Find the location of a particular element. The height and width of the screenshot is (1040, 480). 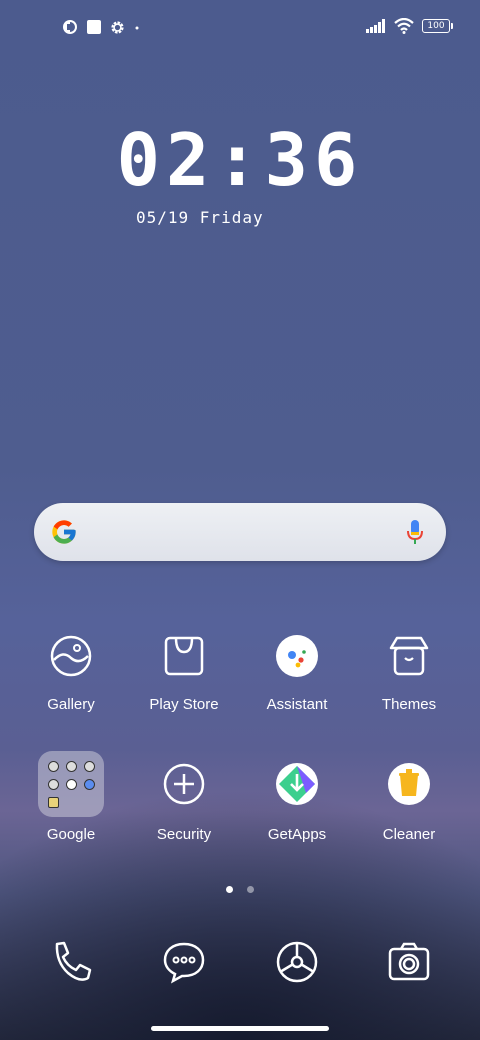

messages-icon is located at coordinates (184, 962).